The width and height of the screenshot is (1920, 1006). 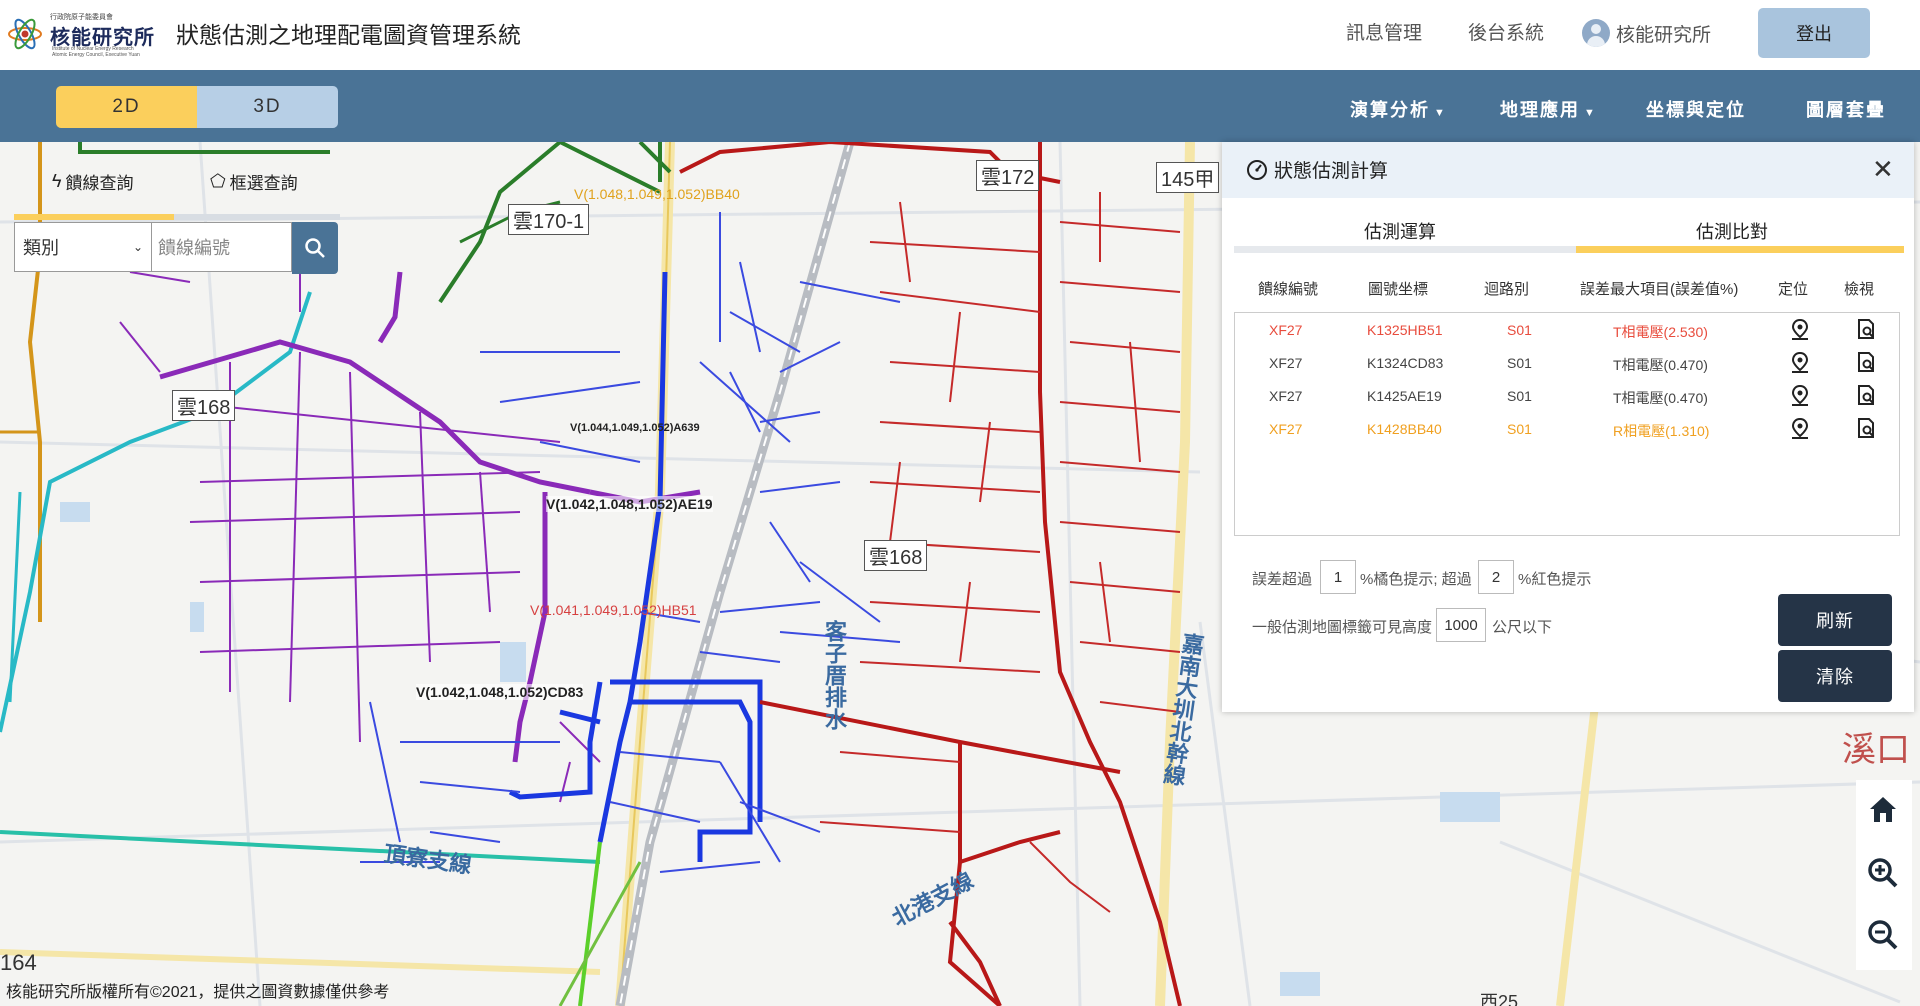 I want to click on zoom-in-icon, so click(x=1883, y=873).